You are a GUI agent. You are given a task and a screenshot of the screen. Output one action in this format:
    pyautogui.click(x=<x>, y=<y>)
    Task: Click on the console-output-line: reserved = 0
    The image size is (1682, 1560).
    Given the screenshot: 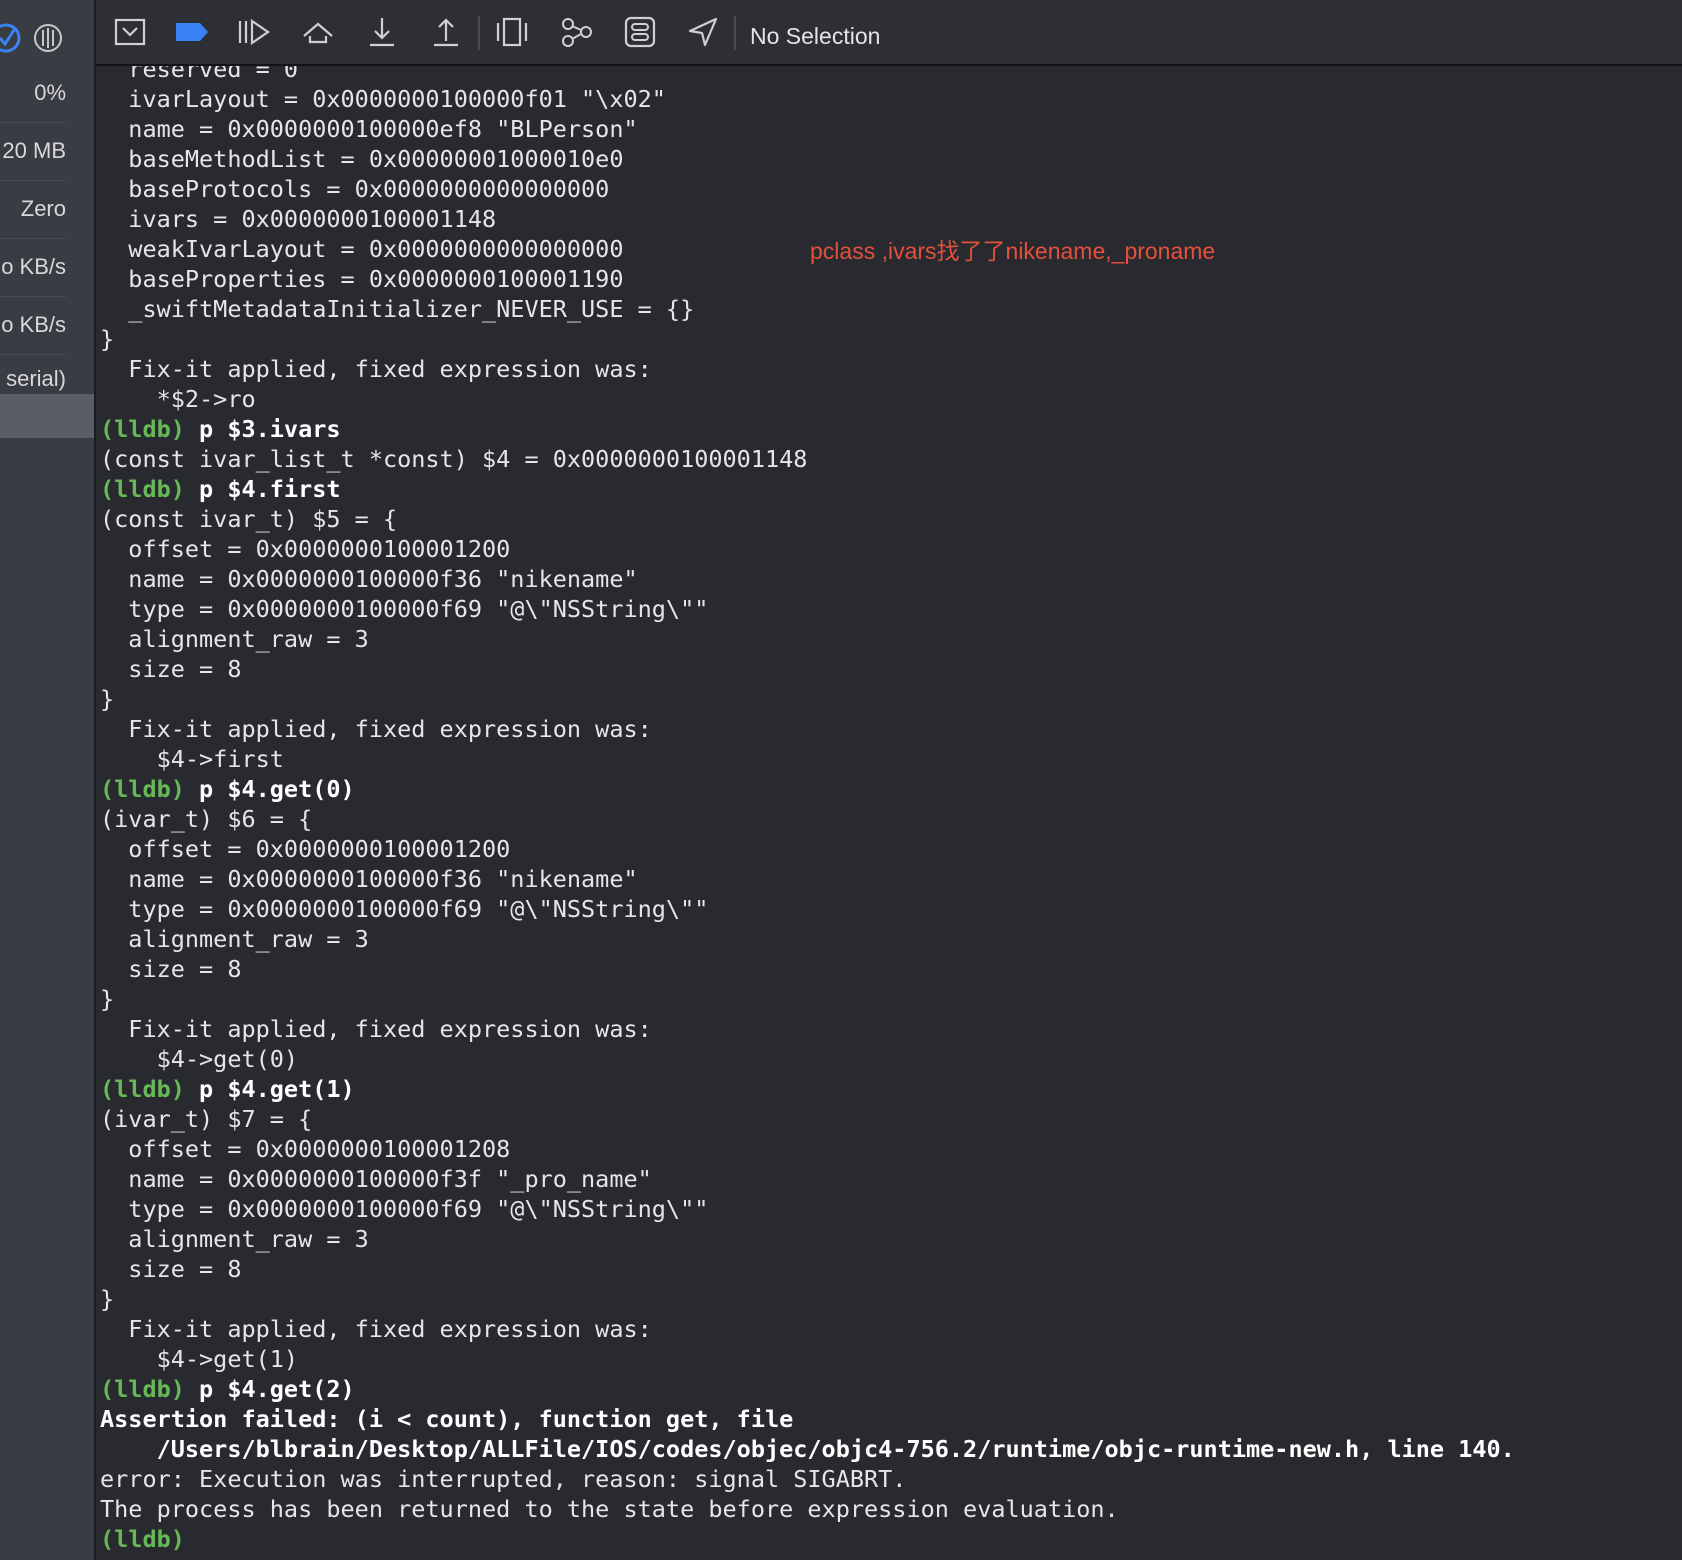 What is the action you would take?
    pyautogui.click(x=199, y=74)
    